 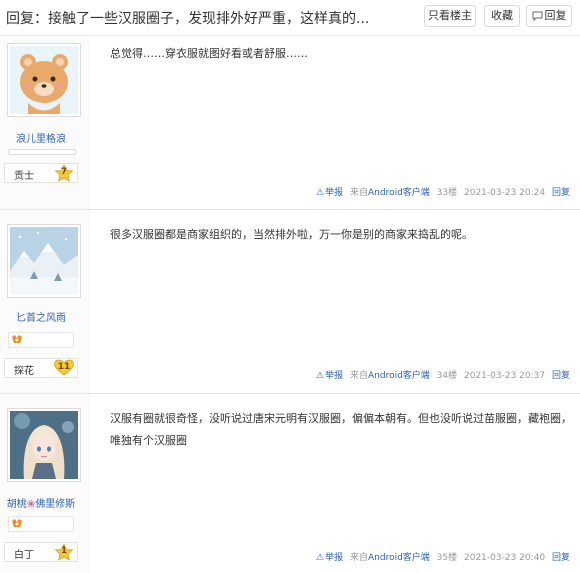 I want to click on level-bar, so click(x=42, y=152).